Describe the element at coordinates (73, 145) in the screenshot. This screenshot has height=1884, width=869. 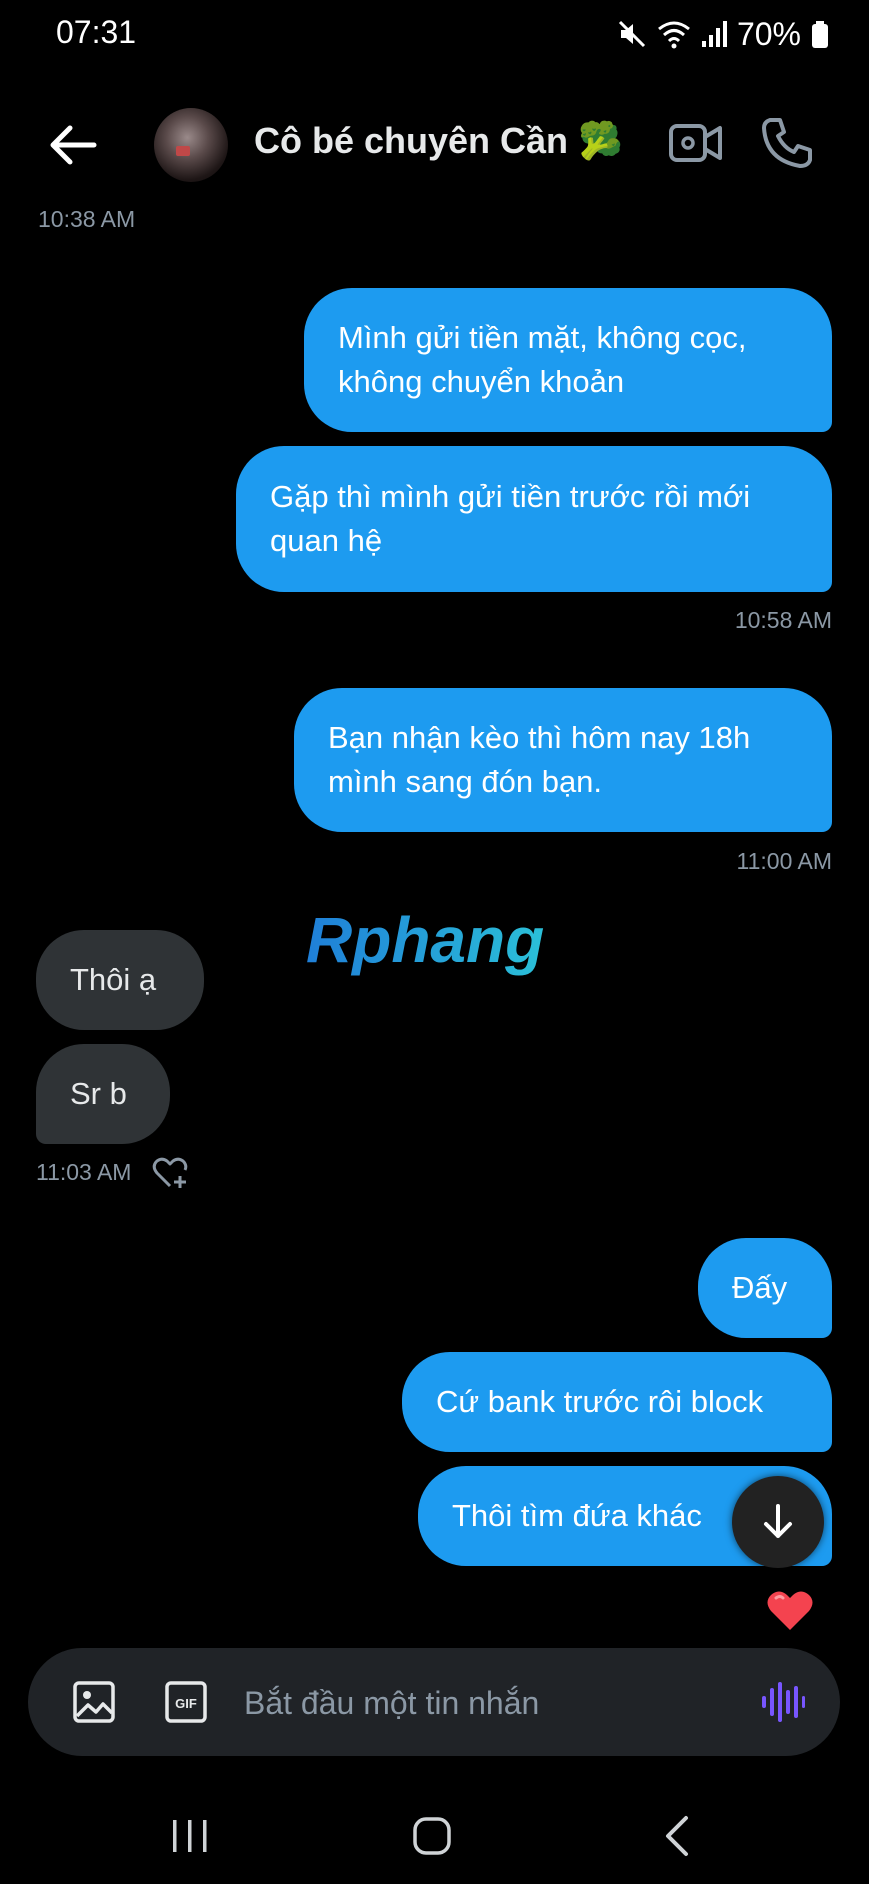
I see `back-arrow-icon` at that location.